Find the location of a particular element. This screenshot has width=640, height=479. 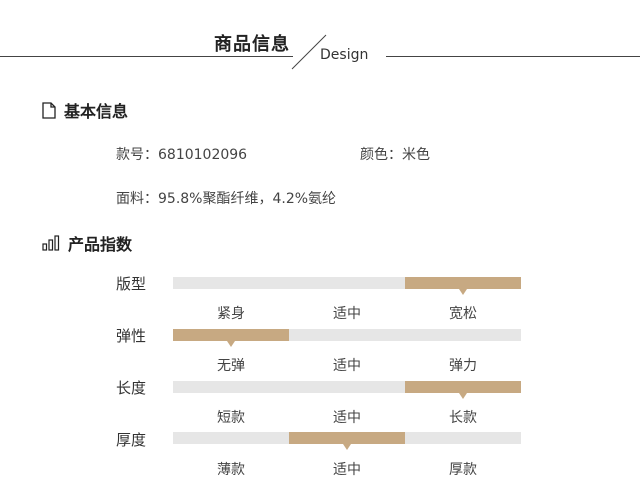

index-option: 长款 is located at coordinates (463, 418).